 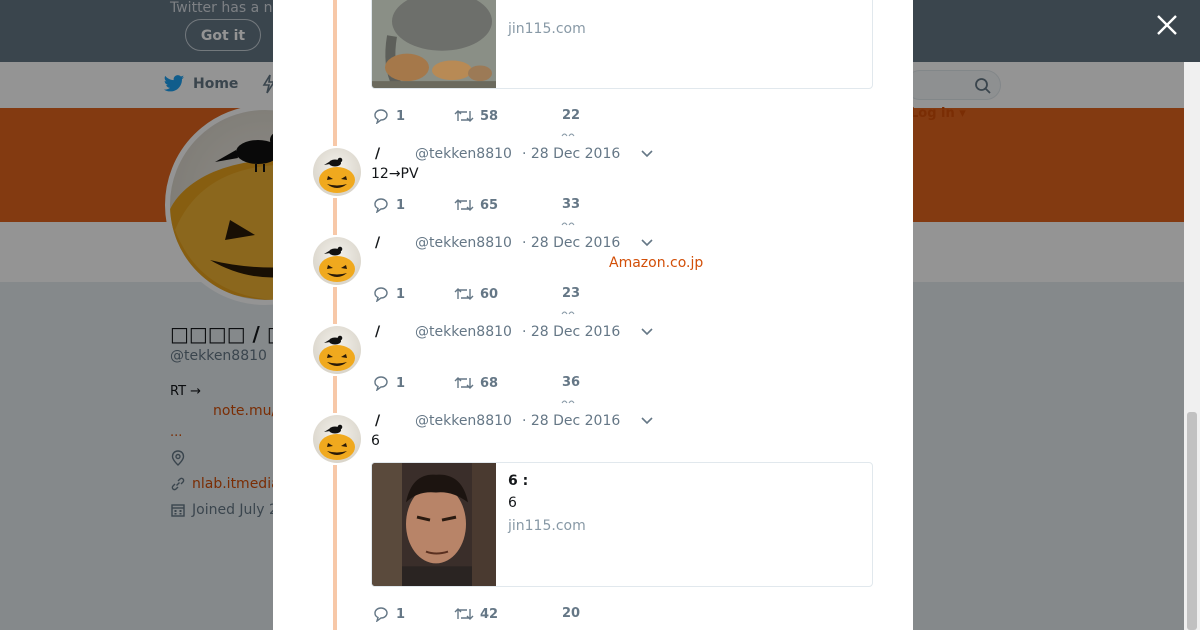 I want to click on like-count: 33, so click(x=571, y=204).